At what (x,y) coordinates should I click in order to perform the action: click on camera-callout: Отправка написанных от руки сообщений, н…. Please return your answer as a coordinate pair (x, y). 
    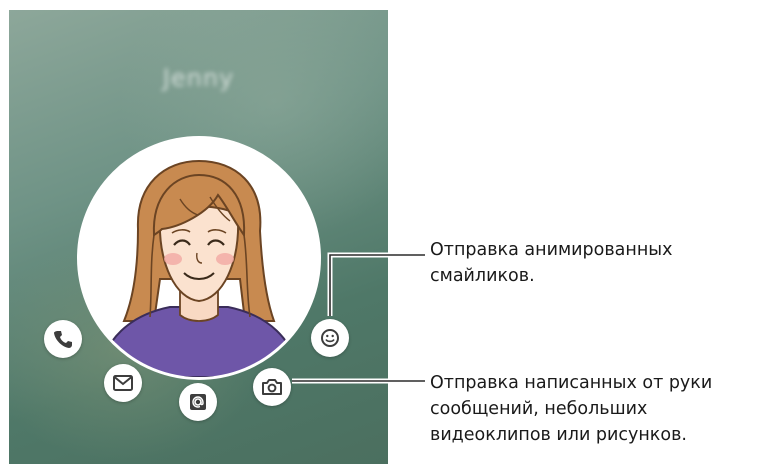
    Looking at the image, I should click on (571, 409).